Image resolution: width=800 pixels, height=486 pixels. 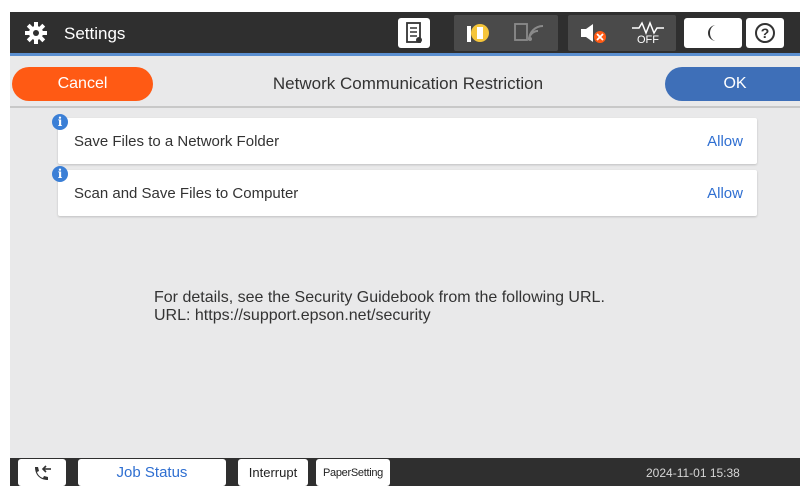 What do you see at coordinates (478, 33) in the screenshot?
I see `ink-icon` at bounding box center [478, 33].